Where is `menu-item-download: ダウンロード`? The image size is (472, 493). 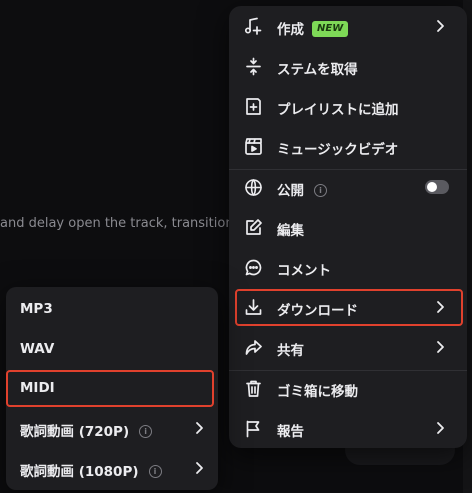 menu-item-download: ダウンロード is located at coordinates (348, 307).